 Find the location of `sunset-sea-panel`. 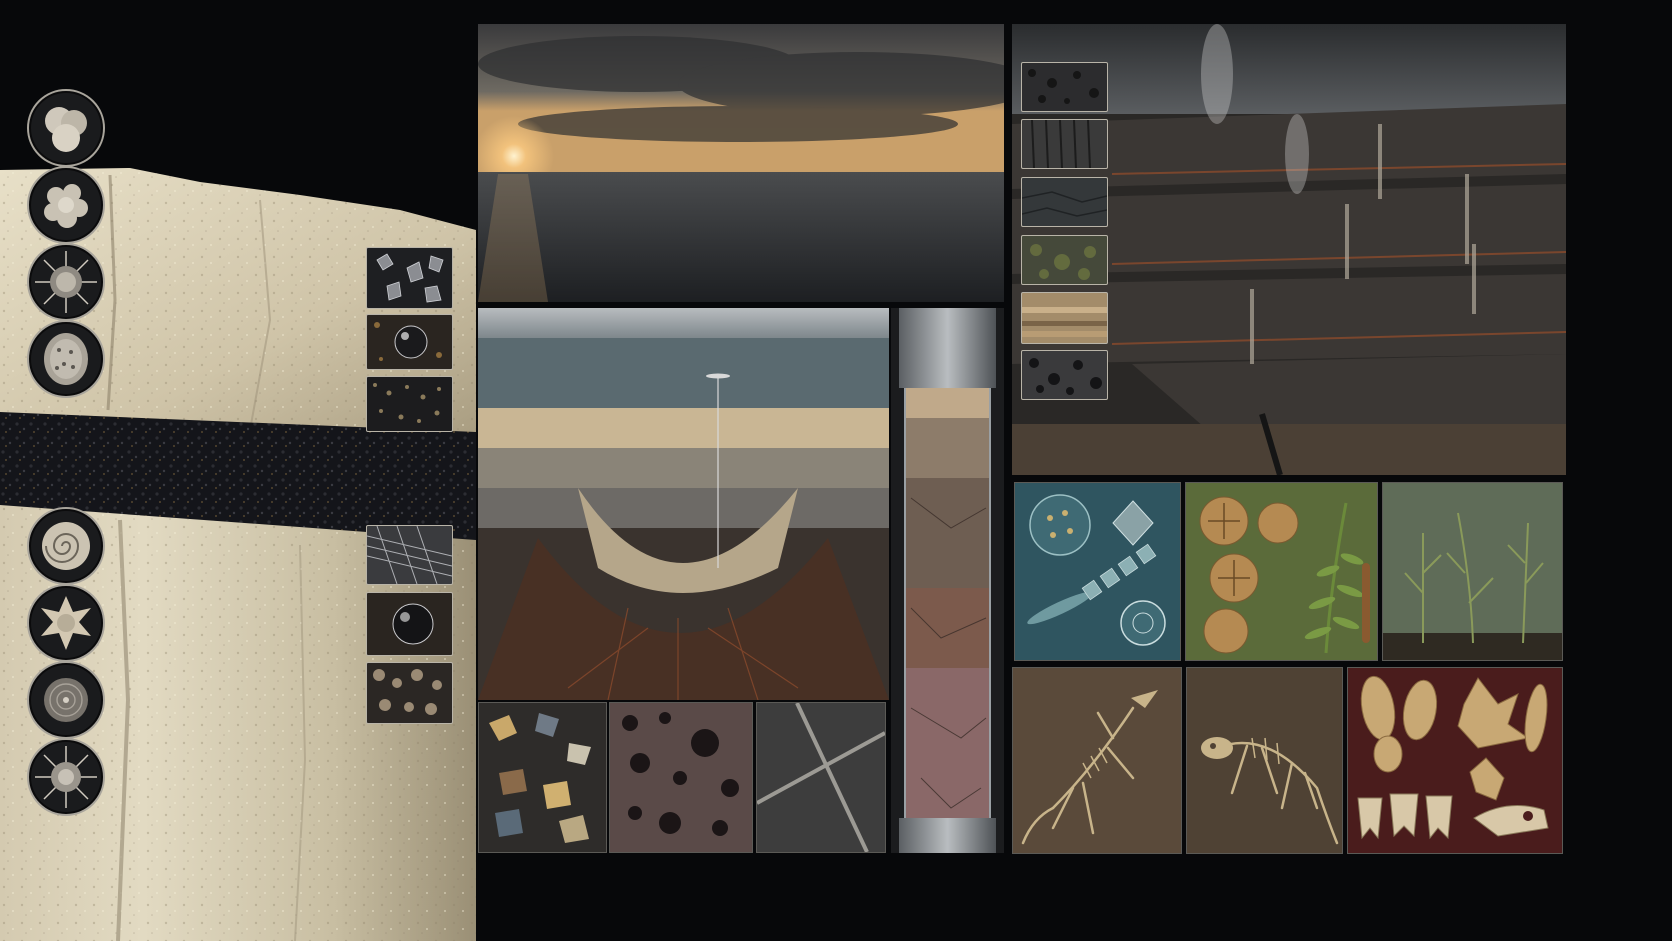

sunset-sea-panel is located at coordinates (741, 163).